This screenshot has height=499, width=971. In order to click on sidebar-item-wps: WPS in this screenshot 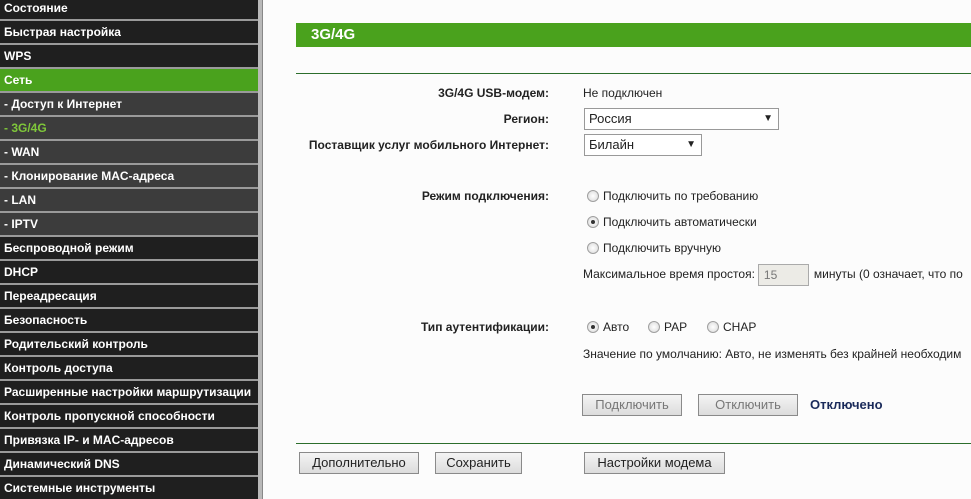, I will do `click(129, 56)`.